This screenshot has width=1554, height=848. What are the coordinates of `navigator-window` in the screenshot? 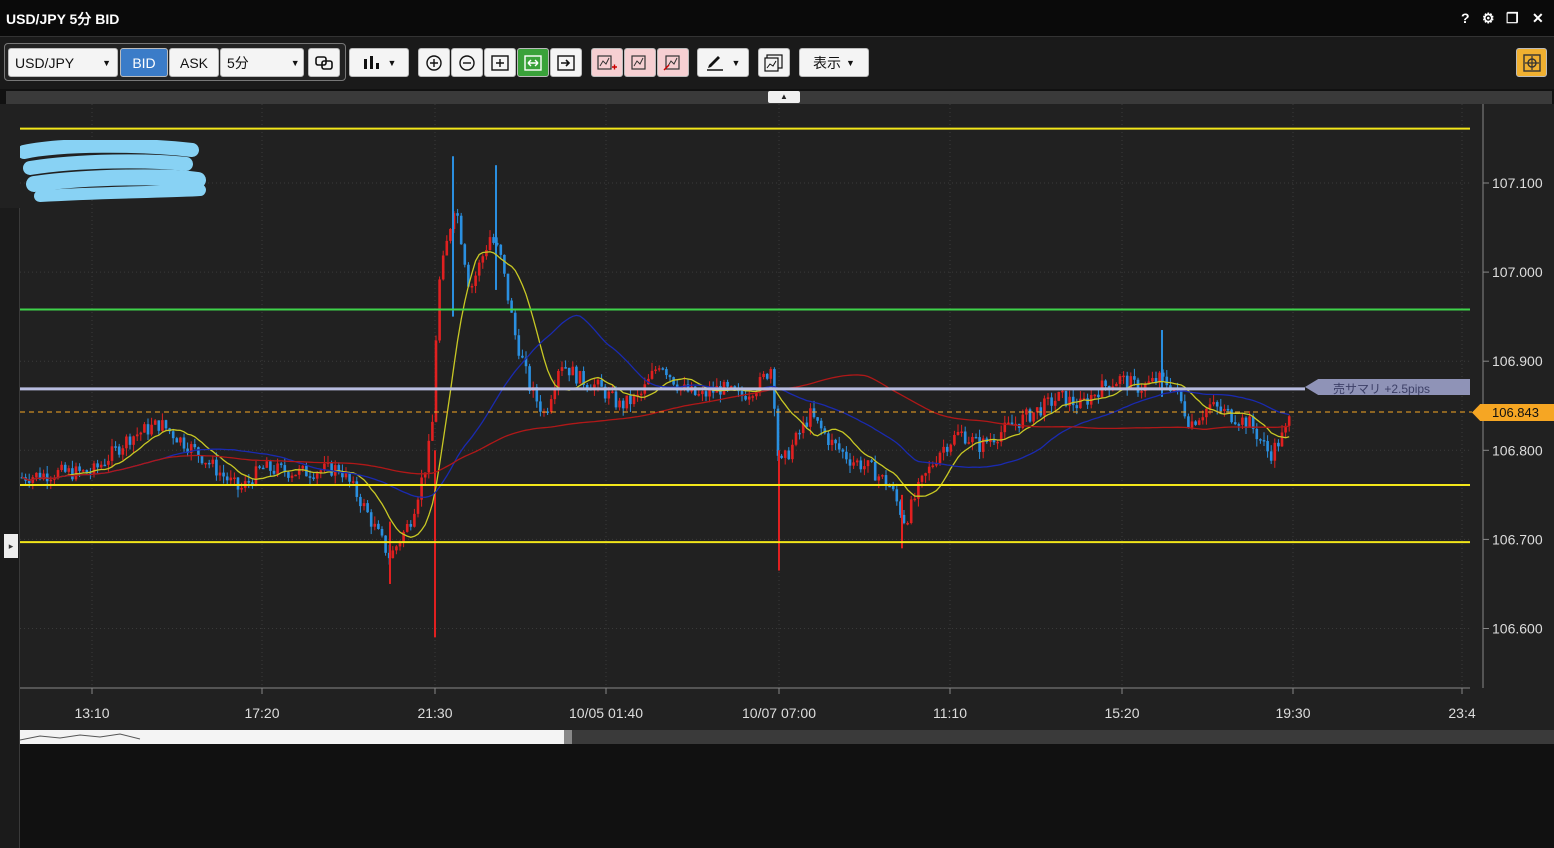 It's located at (292, 737).